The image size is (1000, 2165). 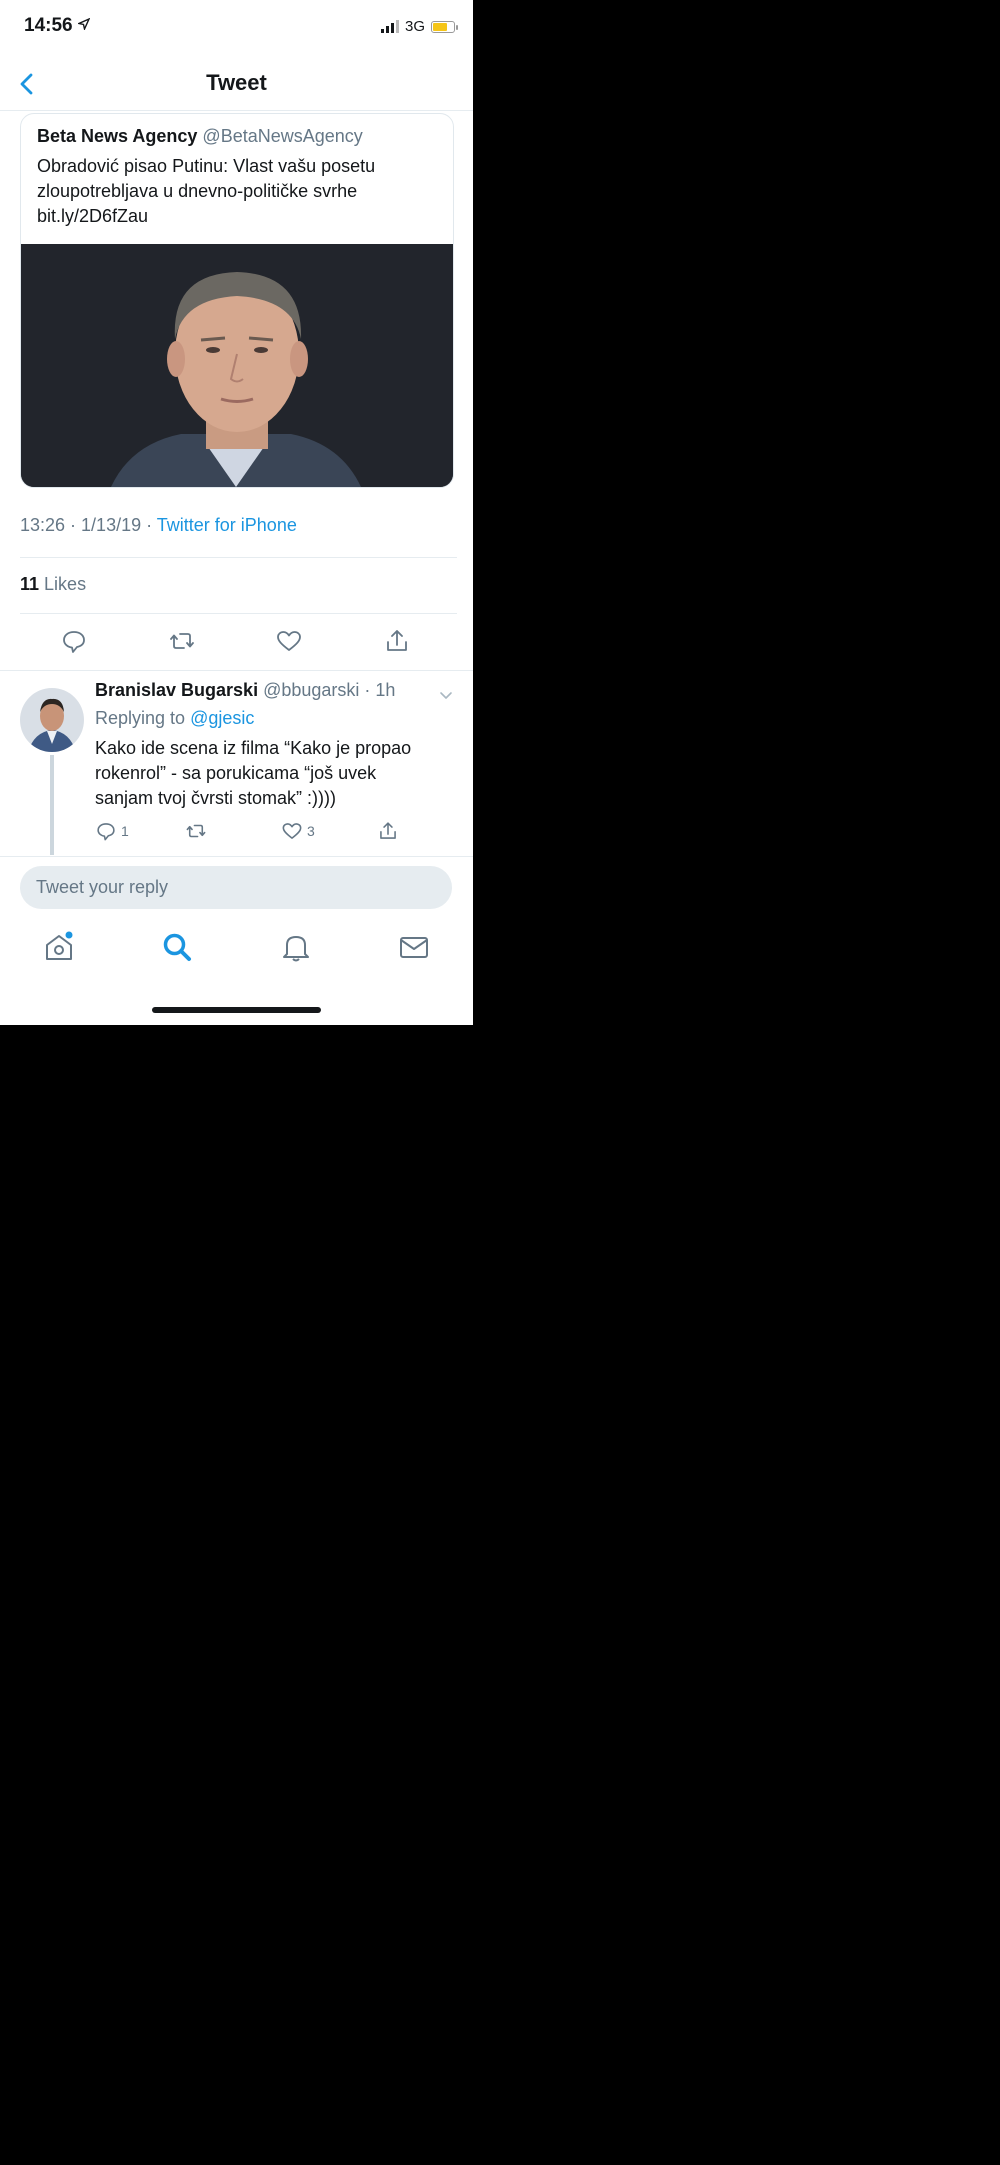 What do you see at coordinates (111, 525) in the screenshot?
I see `tweet-date: 1/13/19` at bounding box center [111, 525].